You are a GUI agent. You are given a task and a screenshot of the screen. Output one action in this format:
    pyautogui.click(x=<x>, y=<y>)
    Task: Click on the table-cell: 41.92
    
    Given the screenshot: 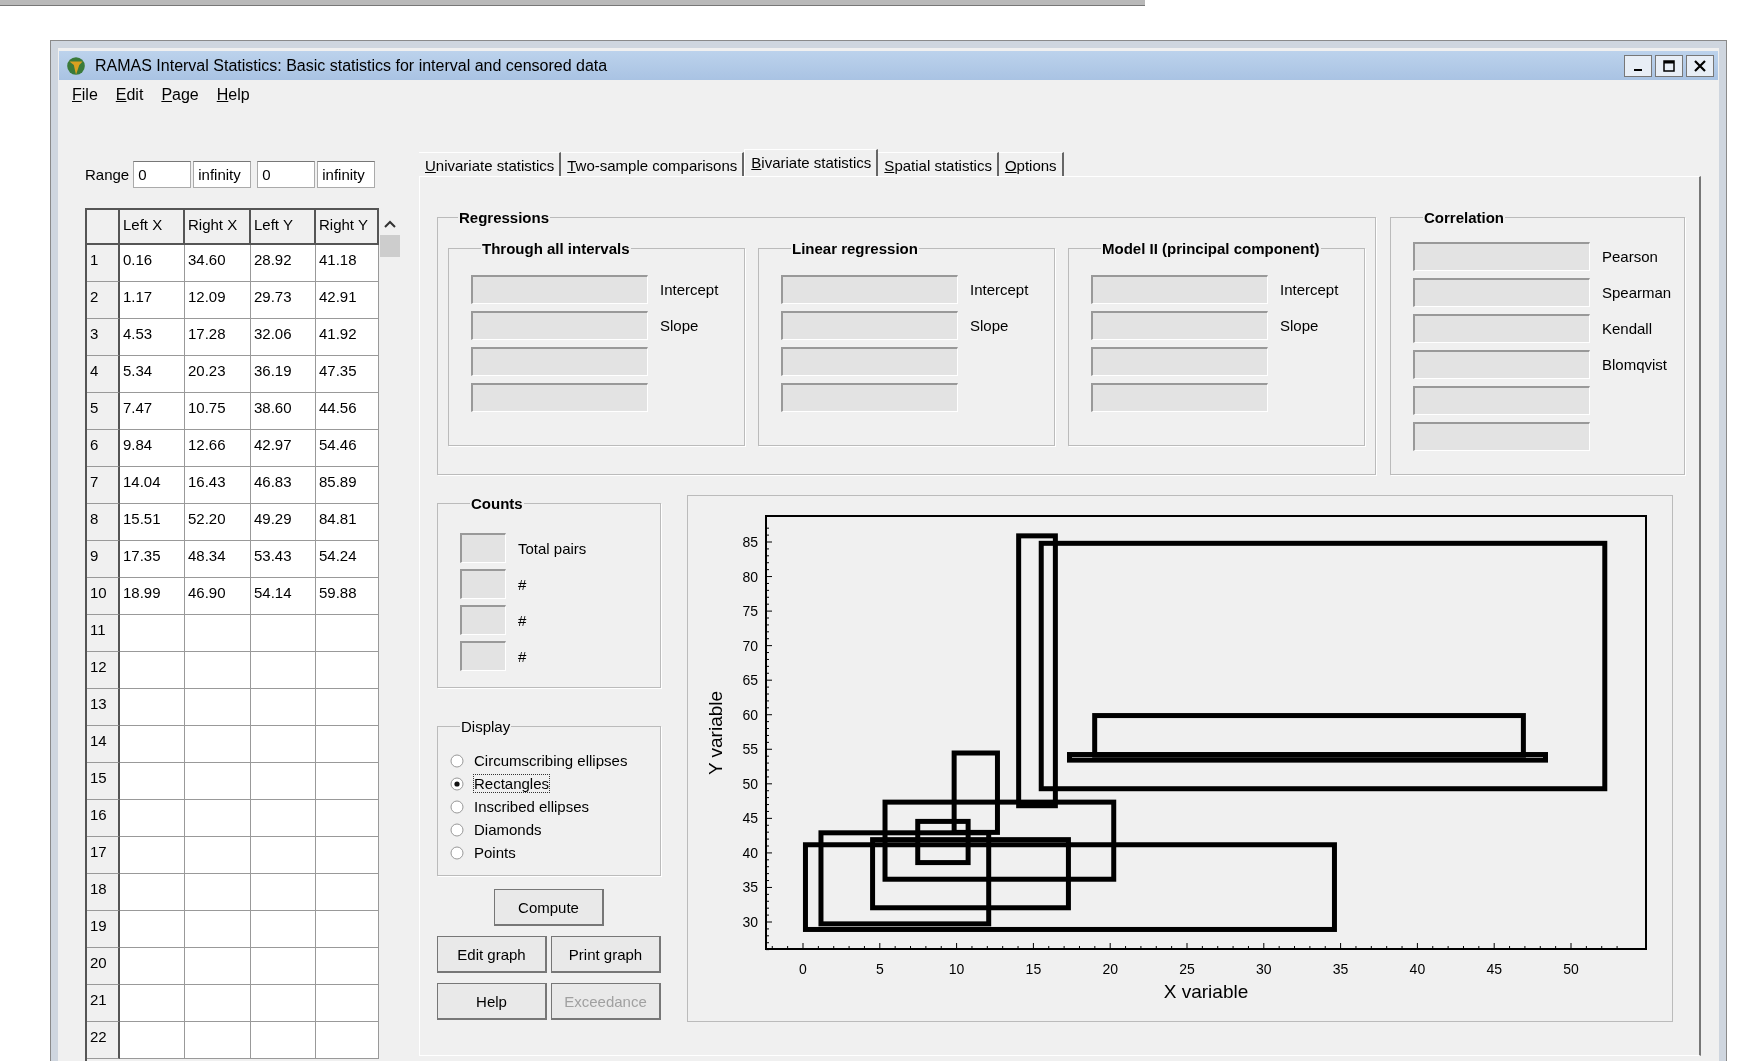 What is the action you would take?
    pyautogui.click(x=347, y=337)
    